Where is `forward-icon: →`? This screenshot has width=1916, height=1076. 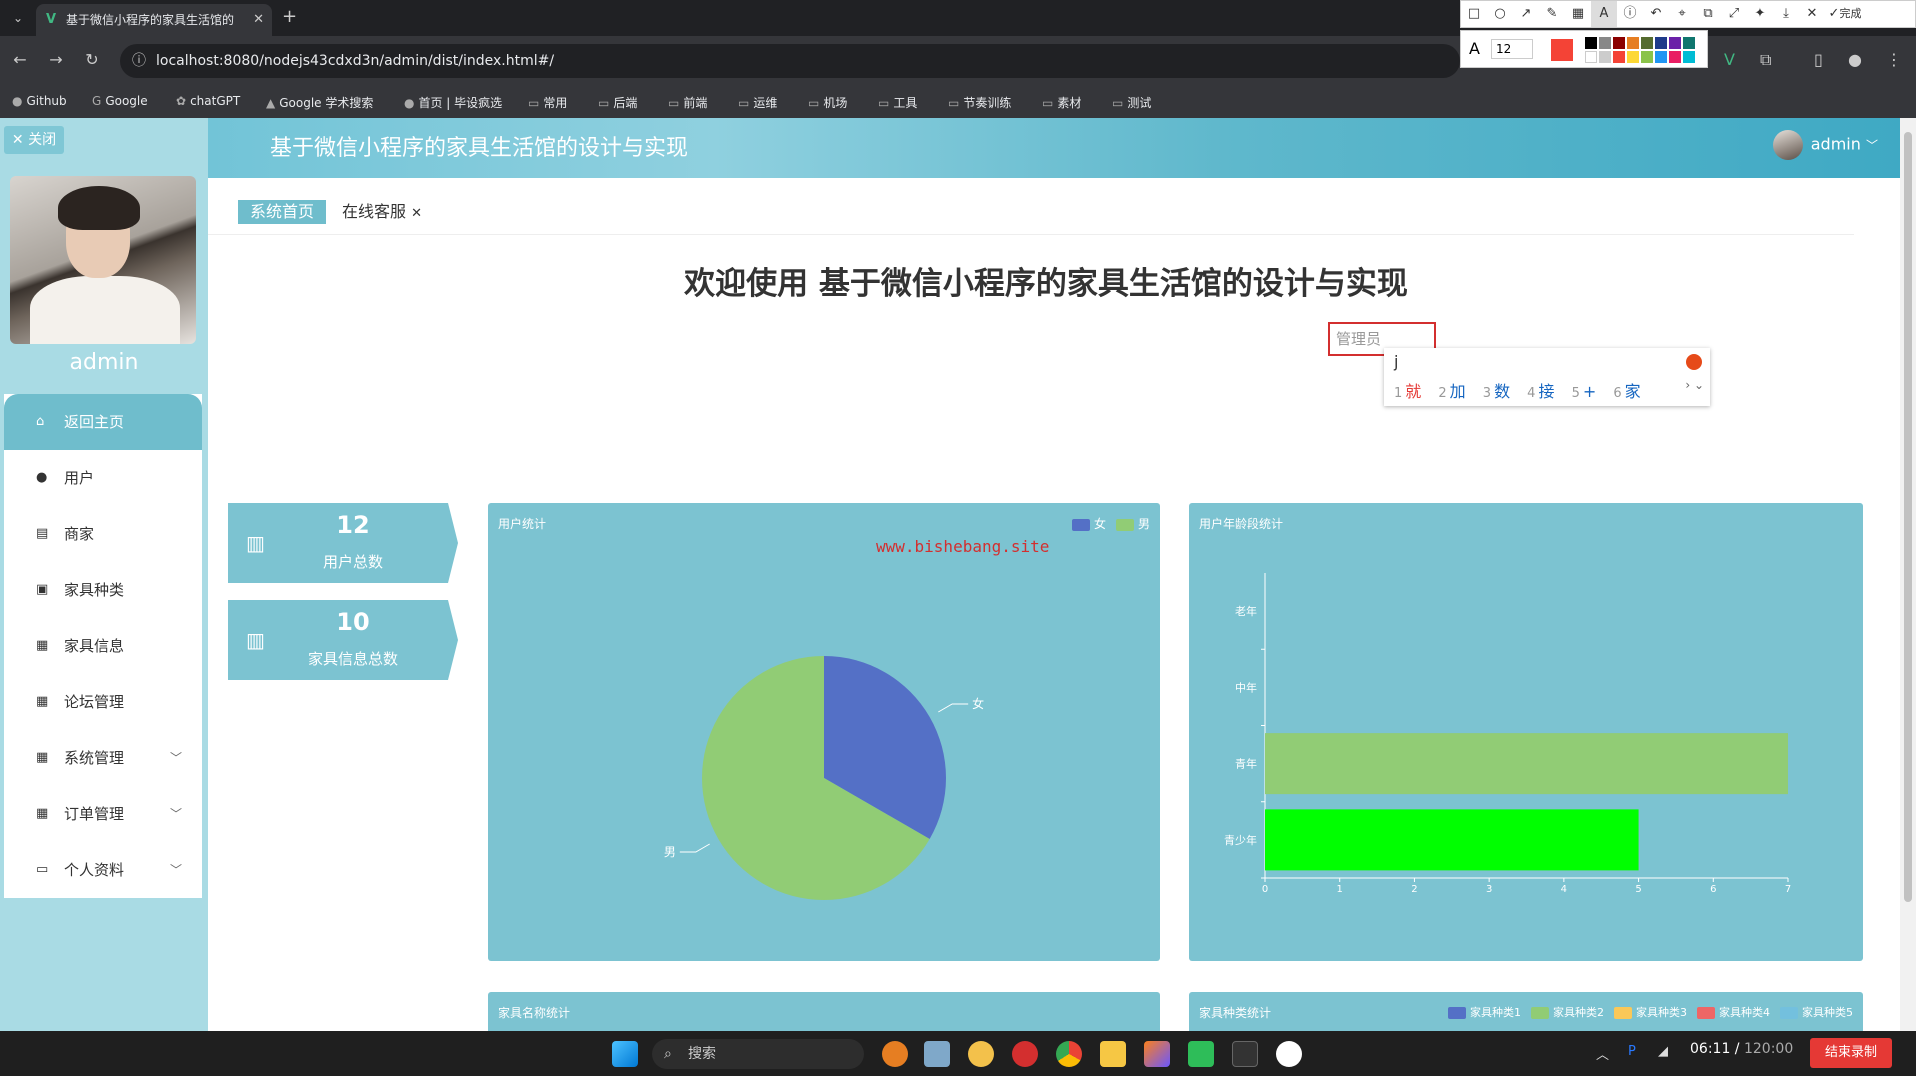 forward-icon: → is located at coordinates (56, 59).